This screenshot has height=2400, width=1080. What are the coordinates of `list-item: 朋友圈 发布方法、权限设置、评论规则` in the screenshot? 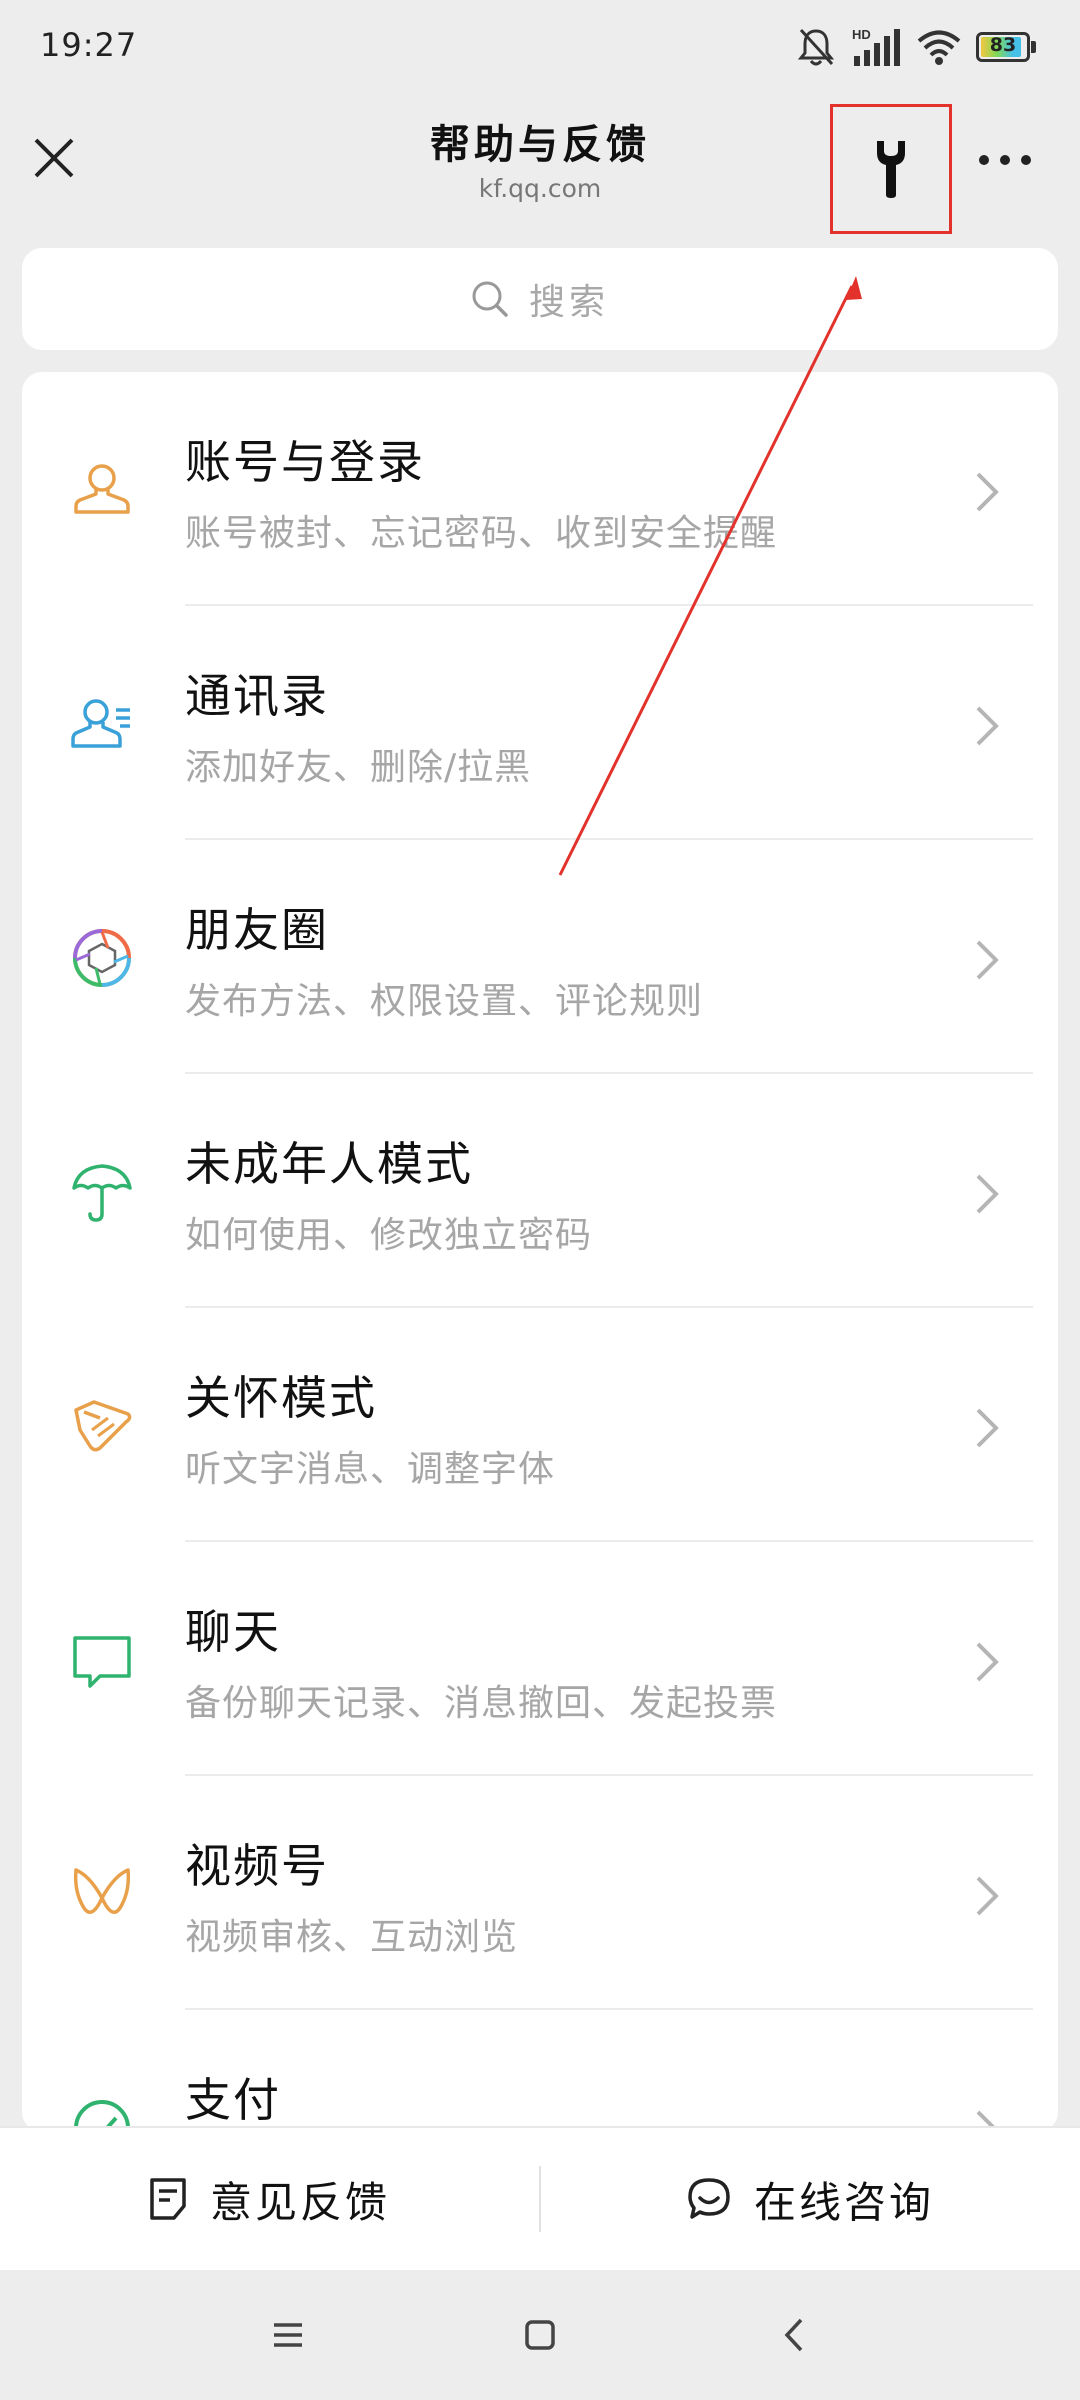 It's located at (540, 957).